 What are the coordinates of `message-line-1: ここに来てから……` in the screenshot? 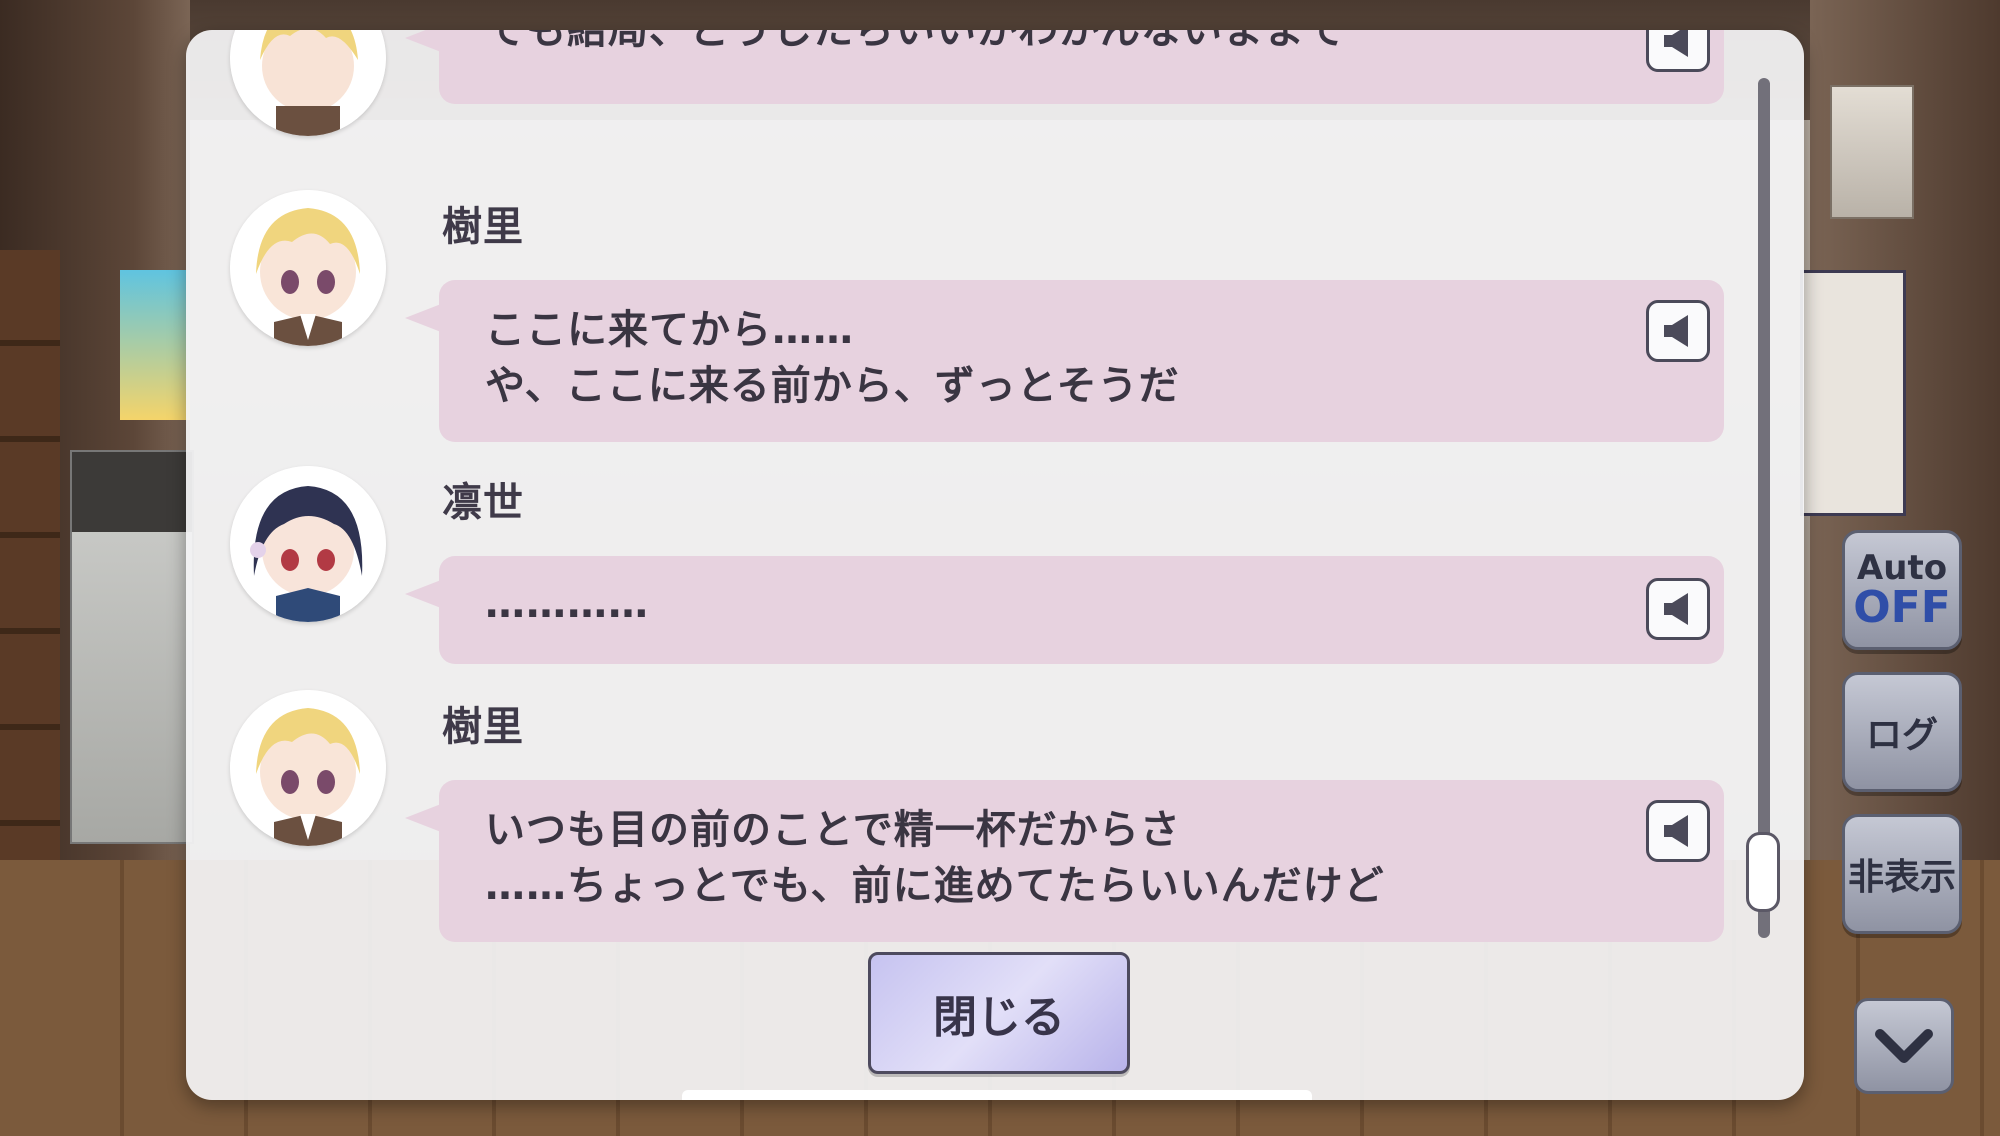 It's located at (669, 330).